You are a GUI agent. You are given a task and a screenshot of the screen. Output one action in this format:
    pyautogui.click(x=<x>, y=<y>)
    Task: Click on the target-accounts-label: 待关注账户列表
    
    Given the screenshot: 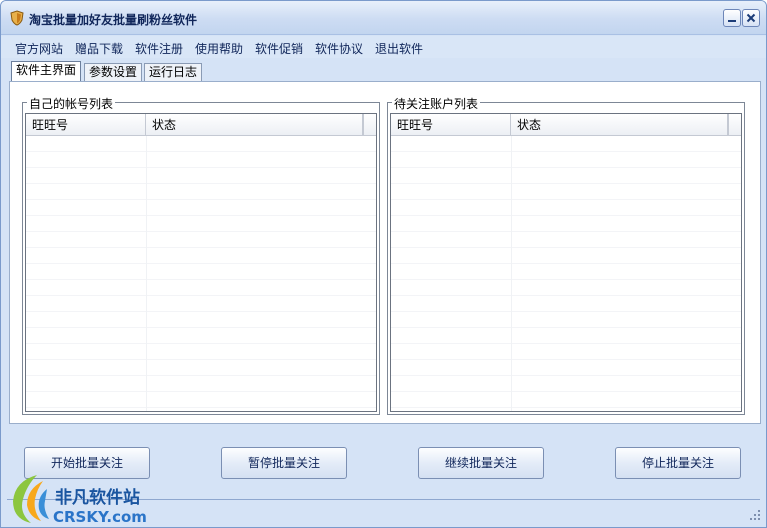 What is the action you would take?
    pyautogui.click(x=436, y=103)
    